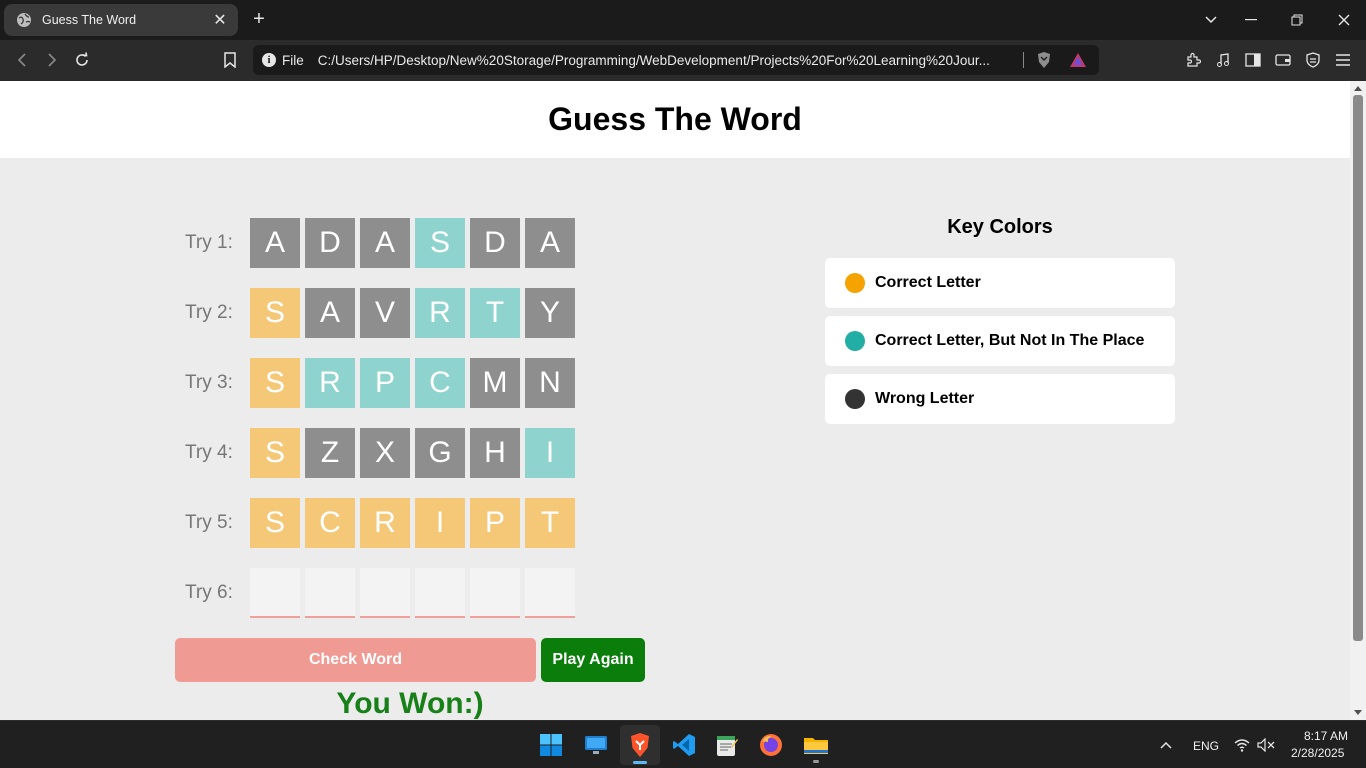  I want to click on tab-close-icon: ✕, so click(220, 20).